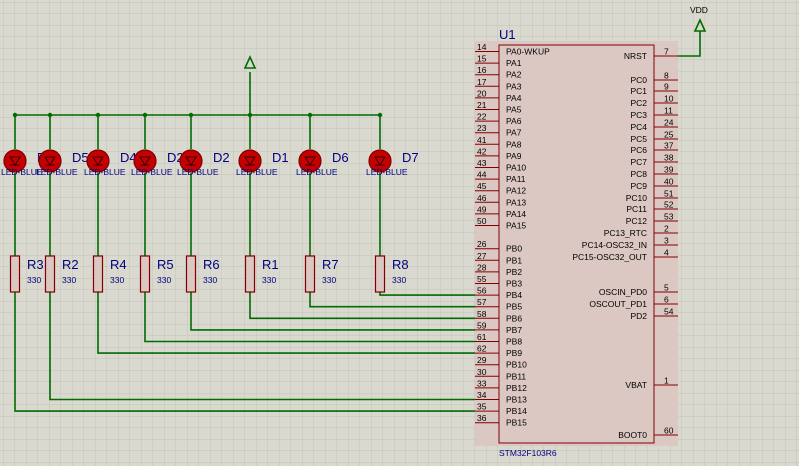  Describe the element at coordinates (482, 395) in the screenshot. I see `pin-number: 34` at that location.